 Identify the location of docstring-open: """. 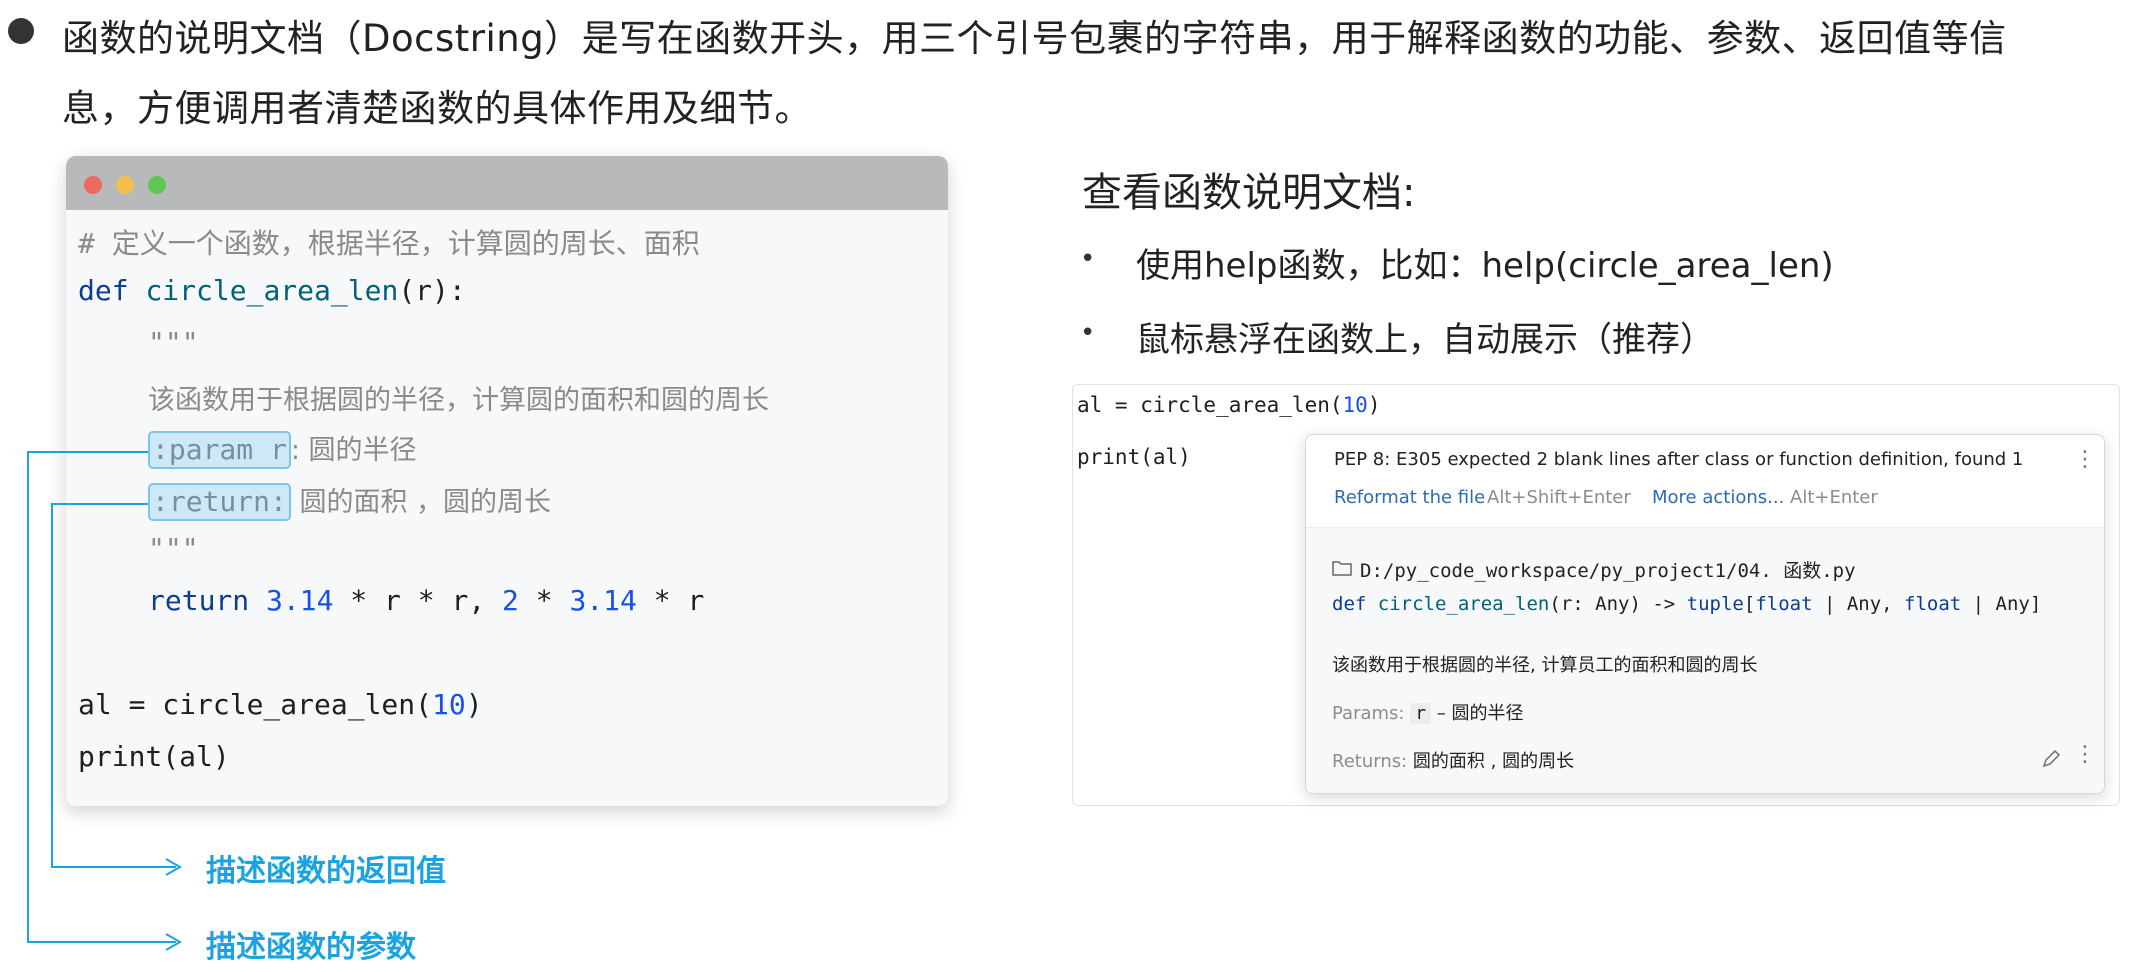
(173, 342).